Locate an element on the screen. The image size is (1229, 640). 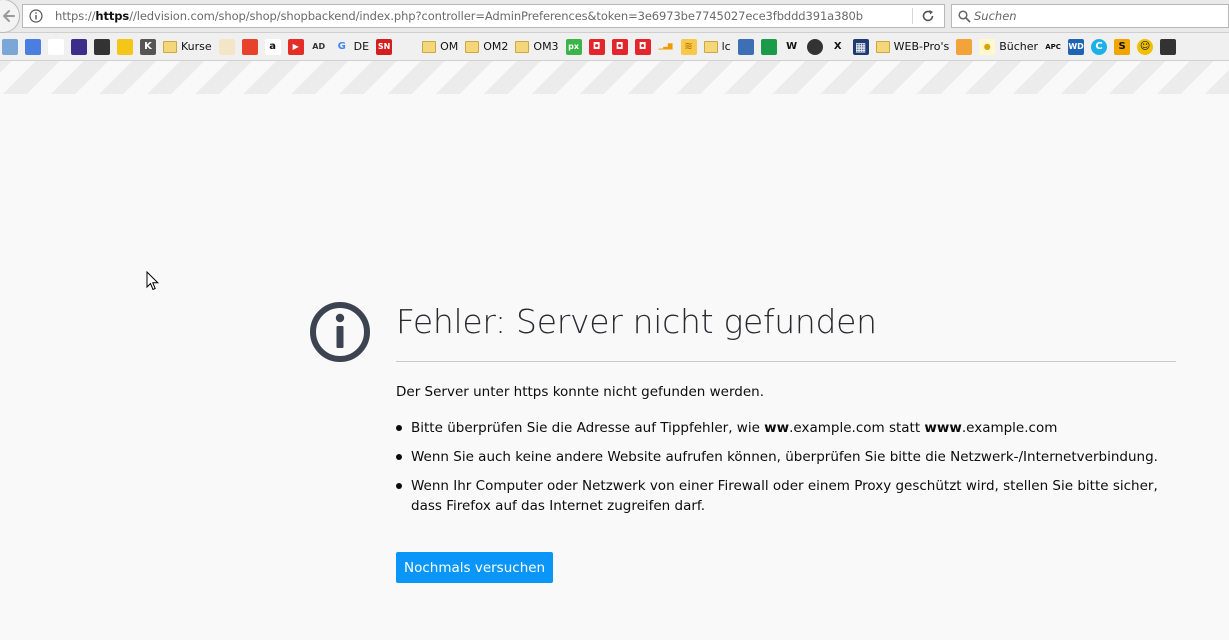
grid-icon: ▦ is located at coordinates (860, 46).